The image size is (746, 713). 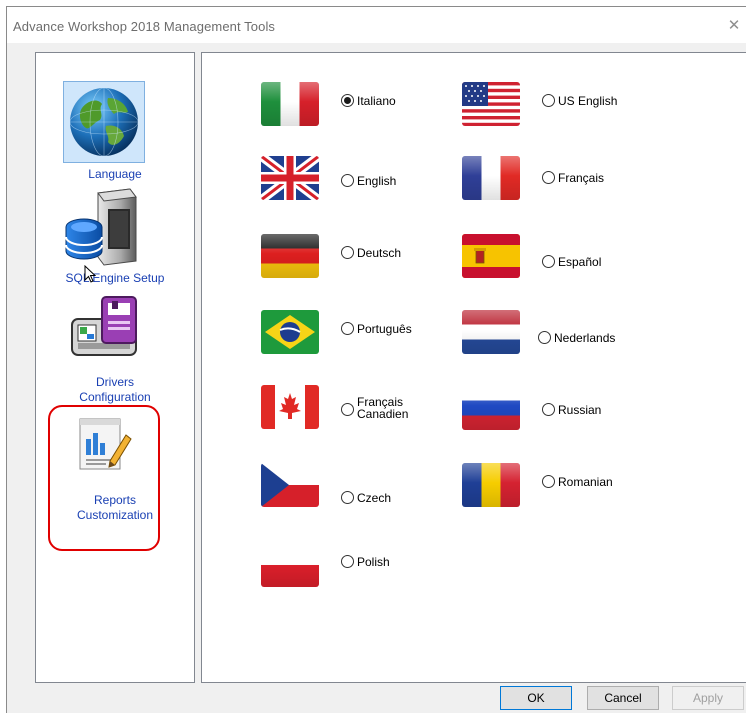 What do you see at coordinates (347, 100) in the screenshot?
I see `radio-italiano` at bounding box center [347, 100].